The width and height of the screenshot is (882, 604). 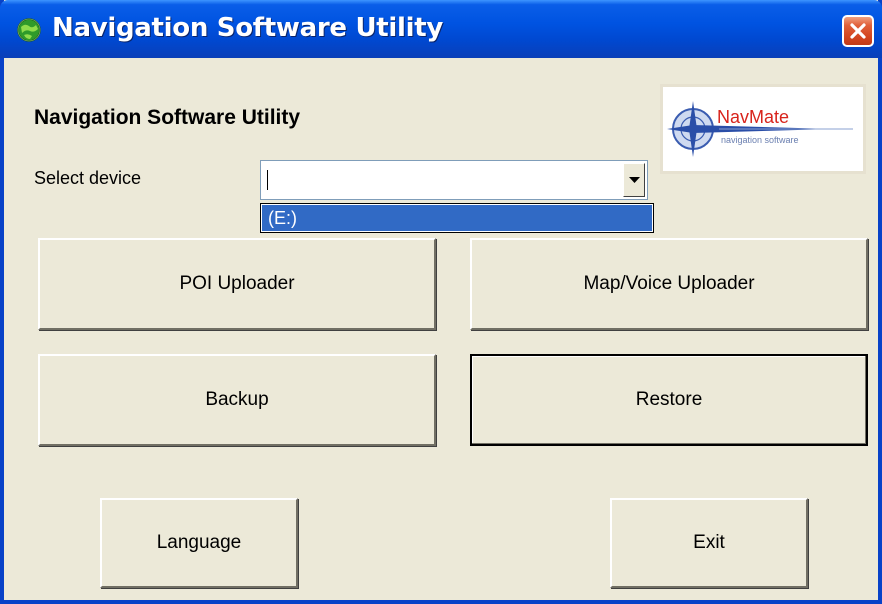 What do you see at coordinates (237, 400) in the screenshot?
I see `backup-button: Backup` at bounding box center [237, 400].